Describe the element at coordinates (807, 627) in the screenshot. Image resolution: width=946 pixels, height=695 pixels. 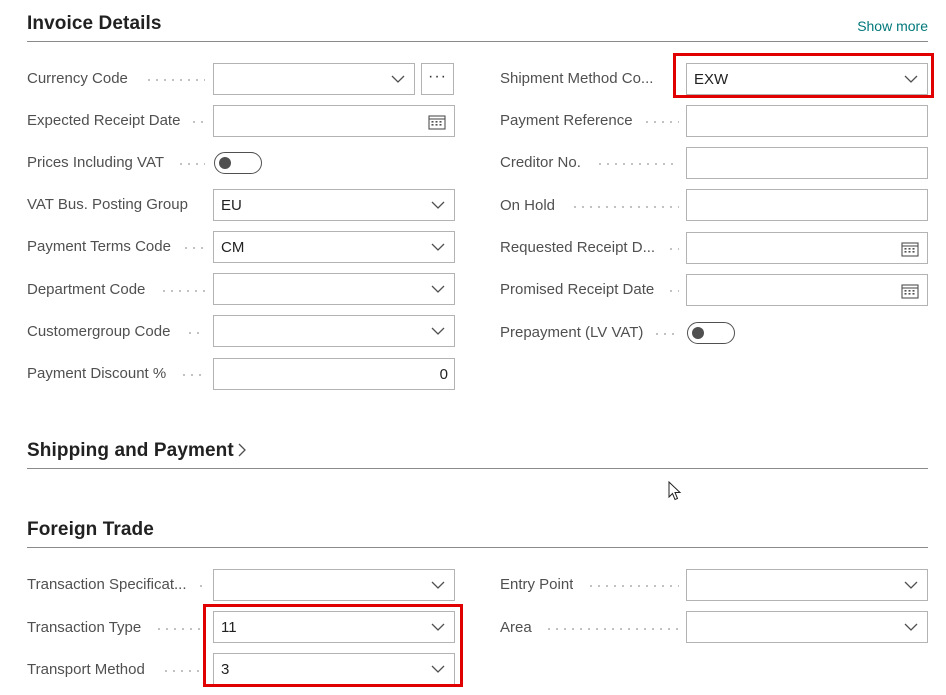
I see `area-field` at that location.